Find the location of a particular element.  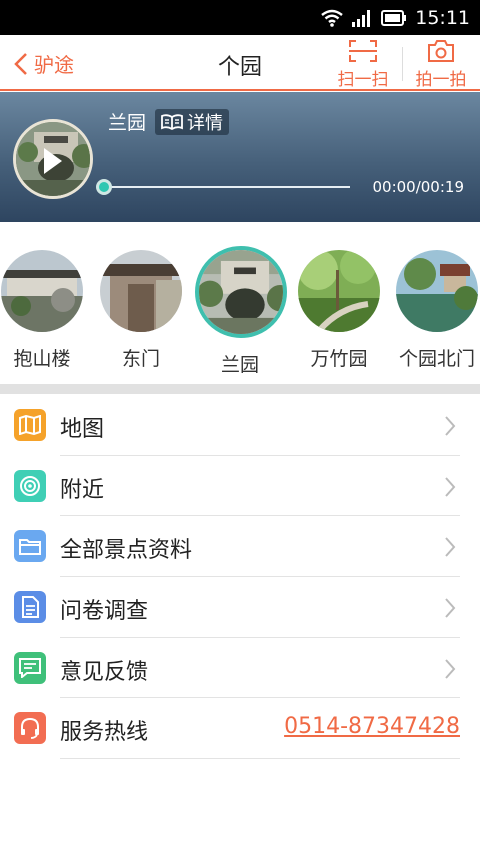

target-icon is located at coordinates (30, 485).